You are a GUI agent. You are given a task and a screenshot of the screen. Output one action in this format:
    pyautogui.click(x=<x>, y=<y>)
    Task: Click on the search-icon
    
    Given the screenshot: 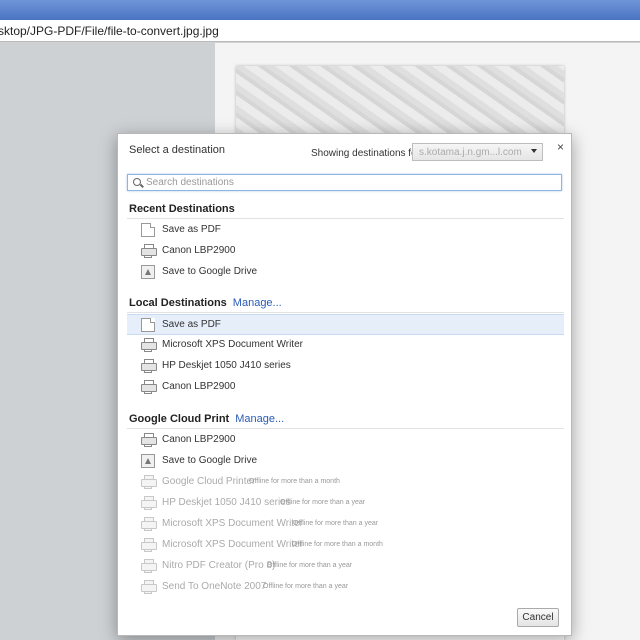 What is the action you would take?
    pyautogui.click(x=137, y=182)
    